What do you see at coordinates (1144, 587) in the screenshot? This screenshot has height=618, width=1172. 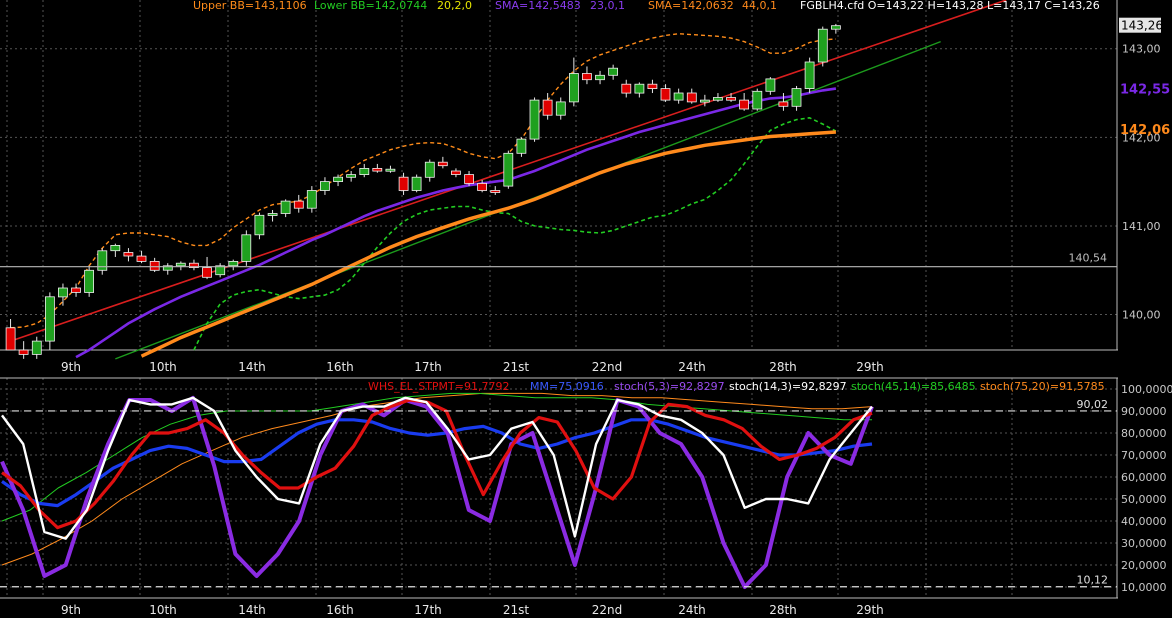 I see `oscillator-axis-tick-label: 10,0000` at bounding box center [1144, 587].